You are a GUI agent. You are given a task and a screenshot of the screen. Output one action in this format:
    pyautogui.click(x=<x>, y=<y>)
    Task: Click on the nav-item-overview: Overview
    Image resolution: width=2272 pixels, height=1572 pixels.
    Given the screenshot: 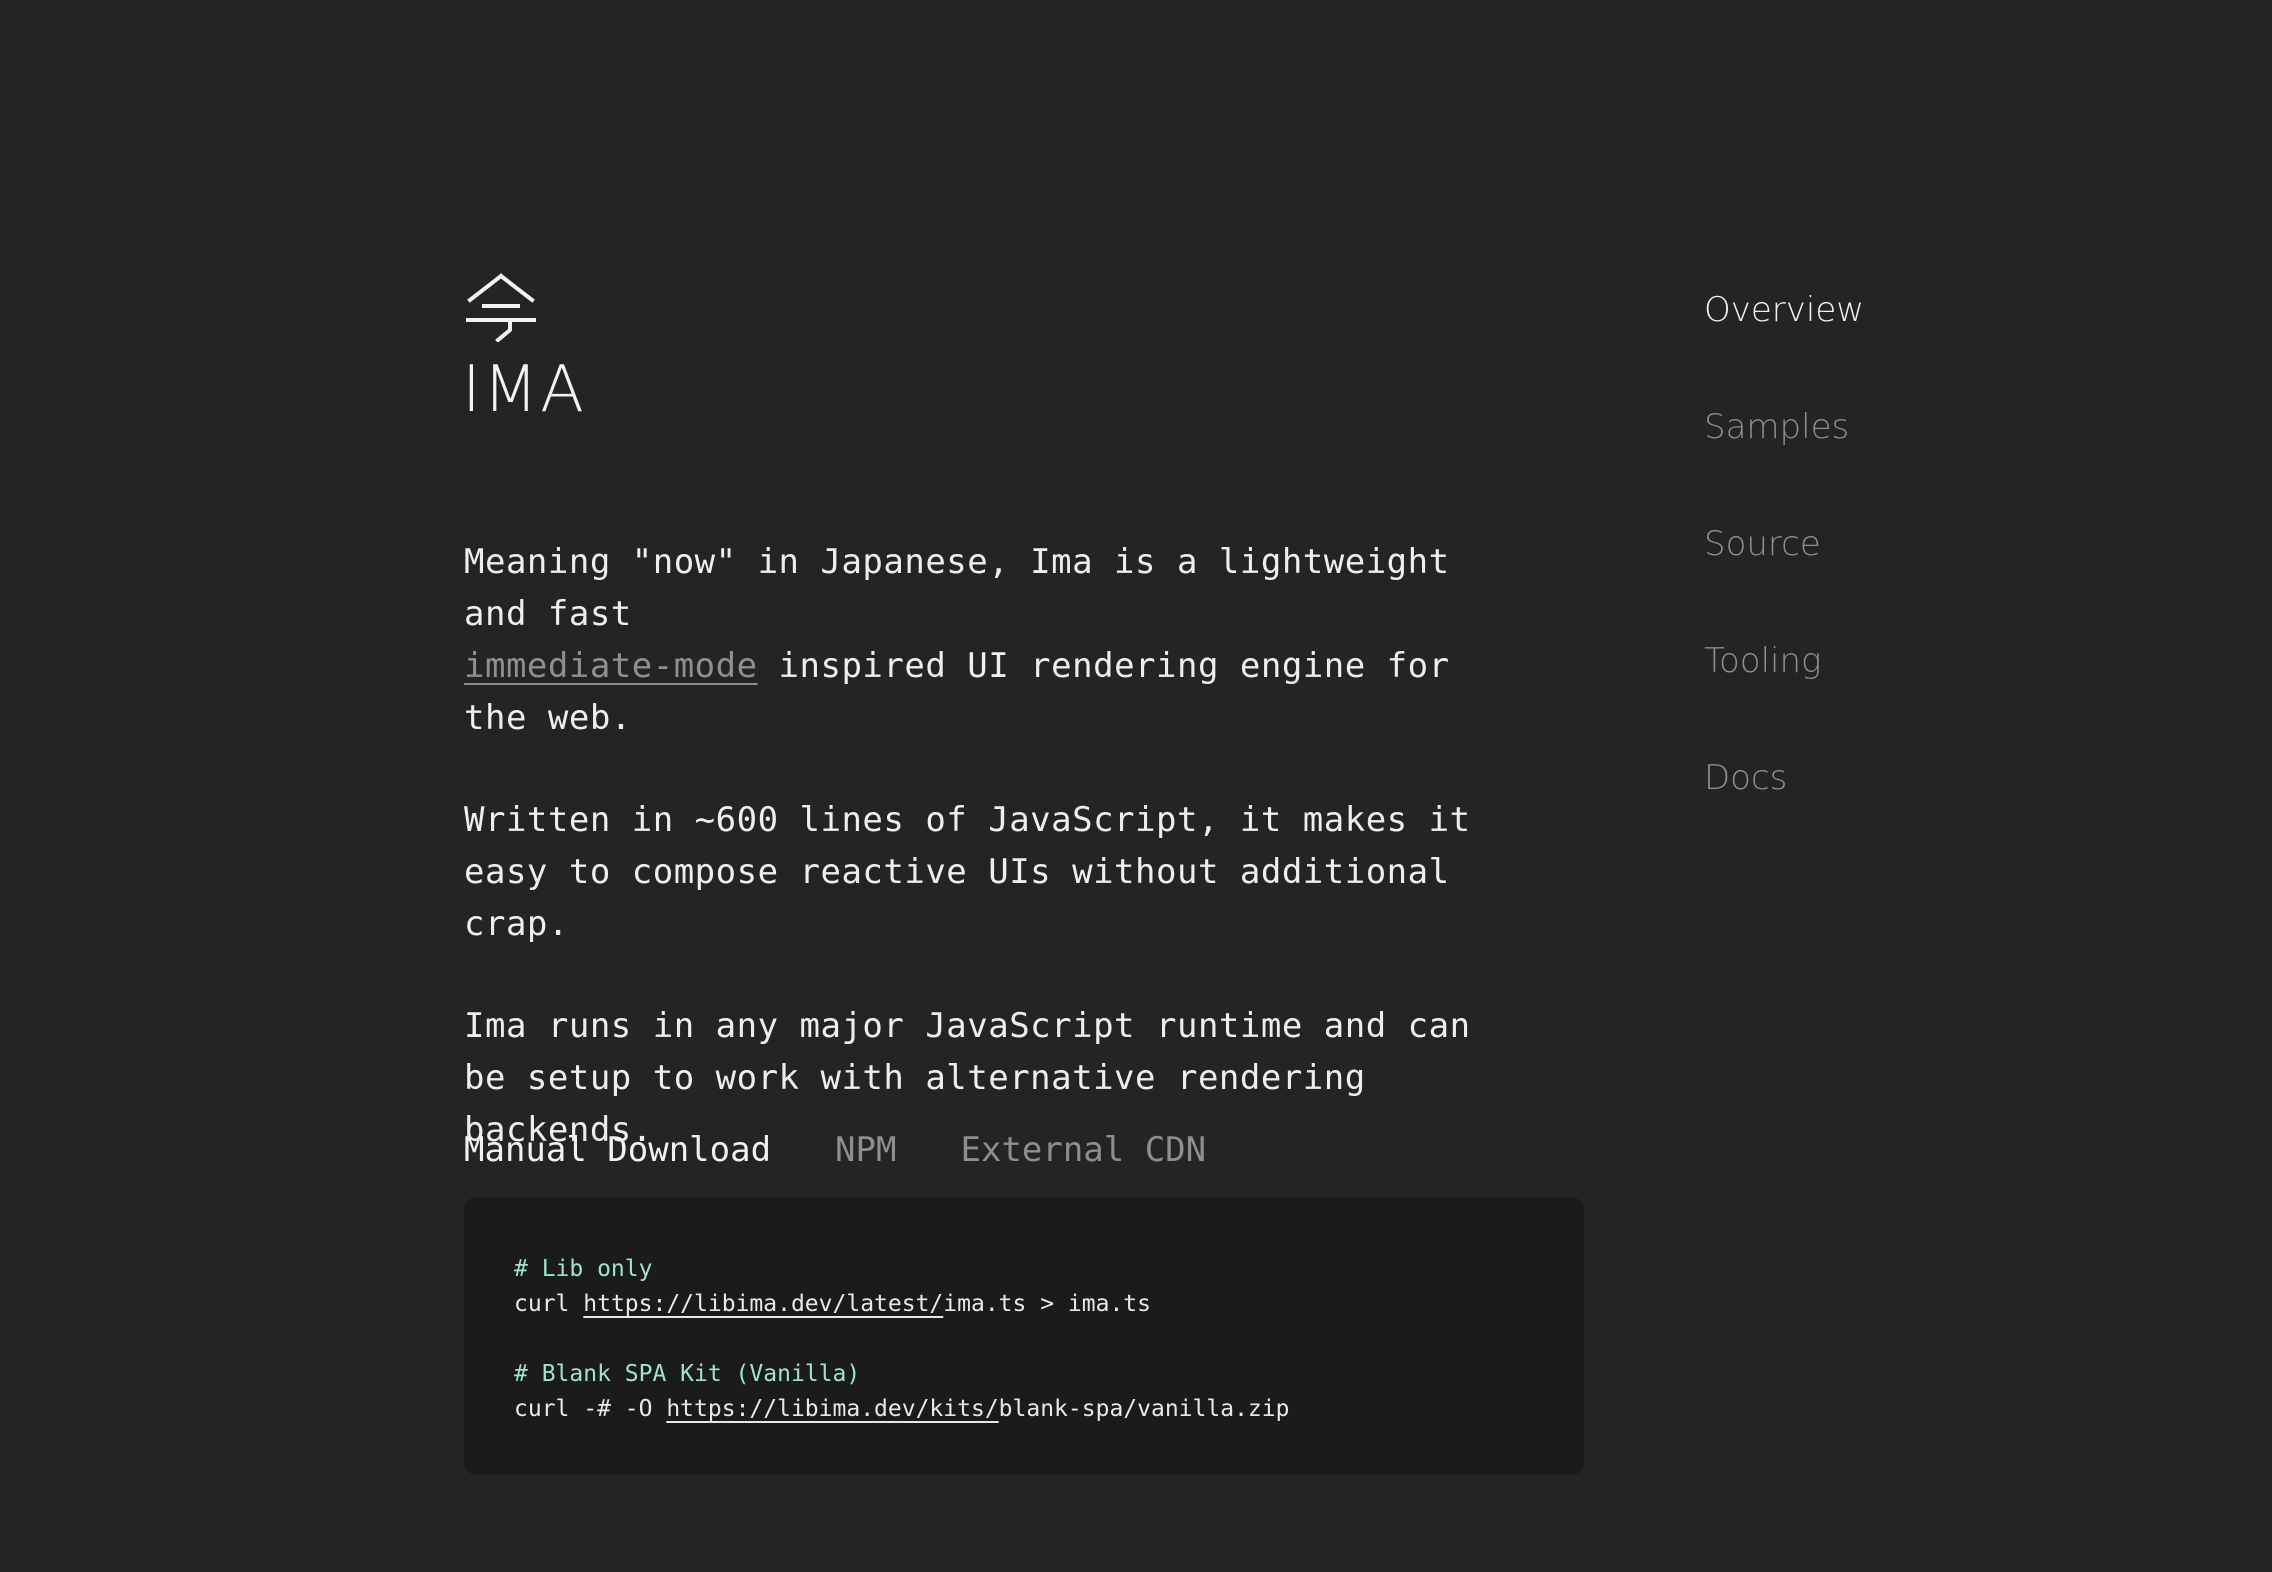 What is the action you would take?
    pyautogui.click(x=1784, y=340)
    